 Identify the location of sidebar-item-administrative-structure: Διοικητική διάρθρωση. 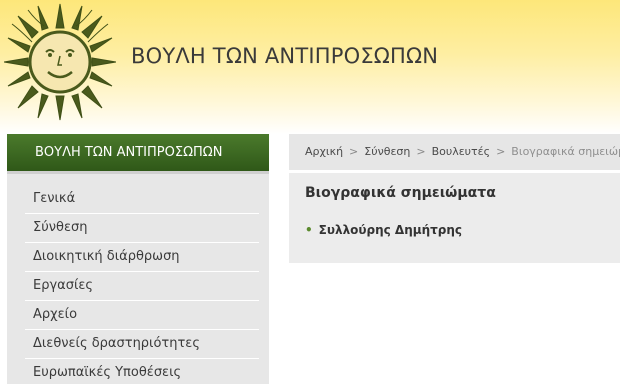
(142, 257).